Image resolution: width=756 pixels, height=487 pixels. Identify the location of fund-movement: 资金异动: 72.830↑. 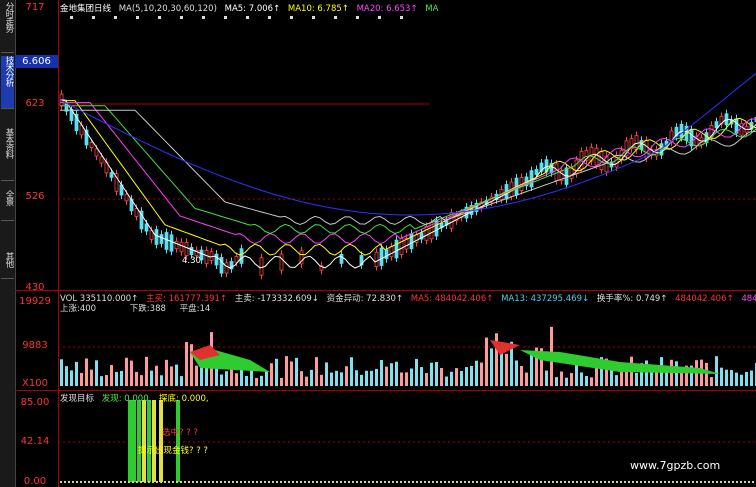
(365, 299).